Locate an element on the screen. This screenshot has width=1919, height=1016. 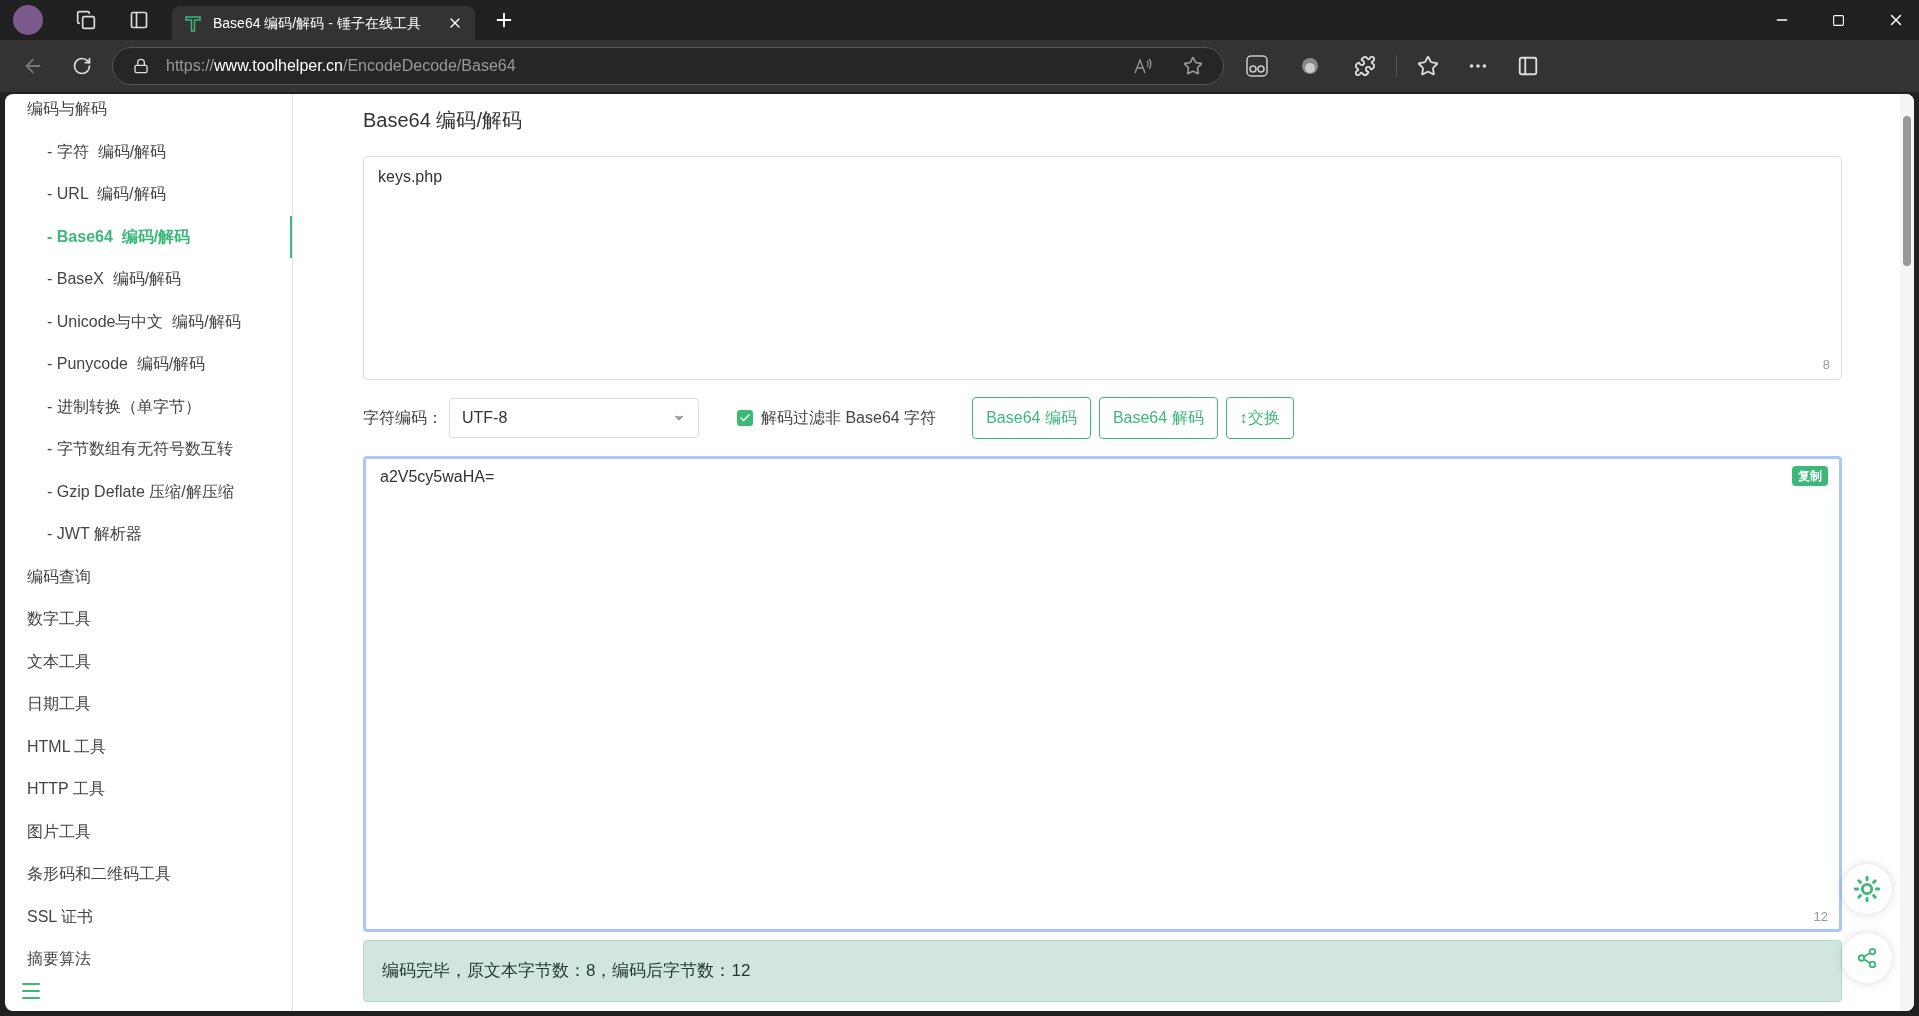
sidebar-item: SSL 证书 is located at coordinates (148, 916).